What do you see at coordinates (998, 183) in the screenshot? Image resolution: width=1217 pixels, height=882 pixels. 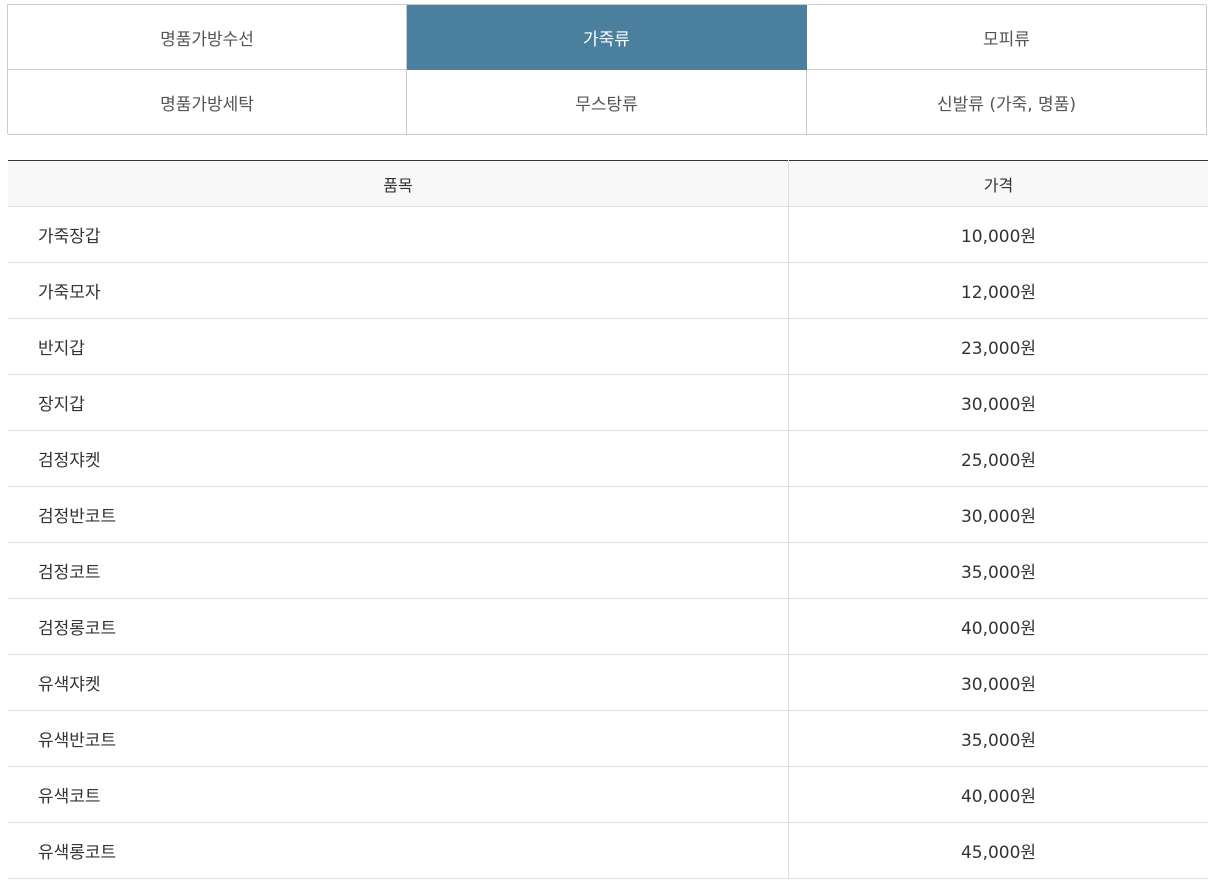 I see `header-price: 가격` at bounding box center [998, 183].